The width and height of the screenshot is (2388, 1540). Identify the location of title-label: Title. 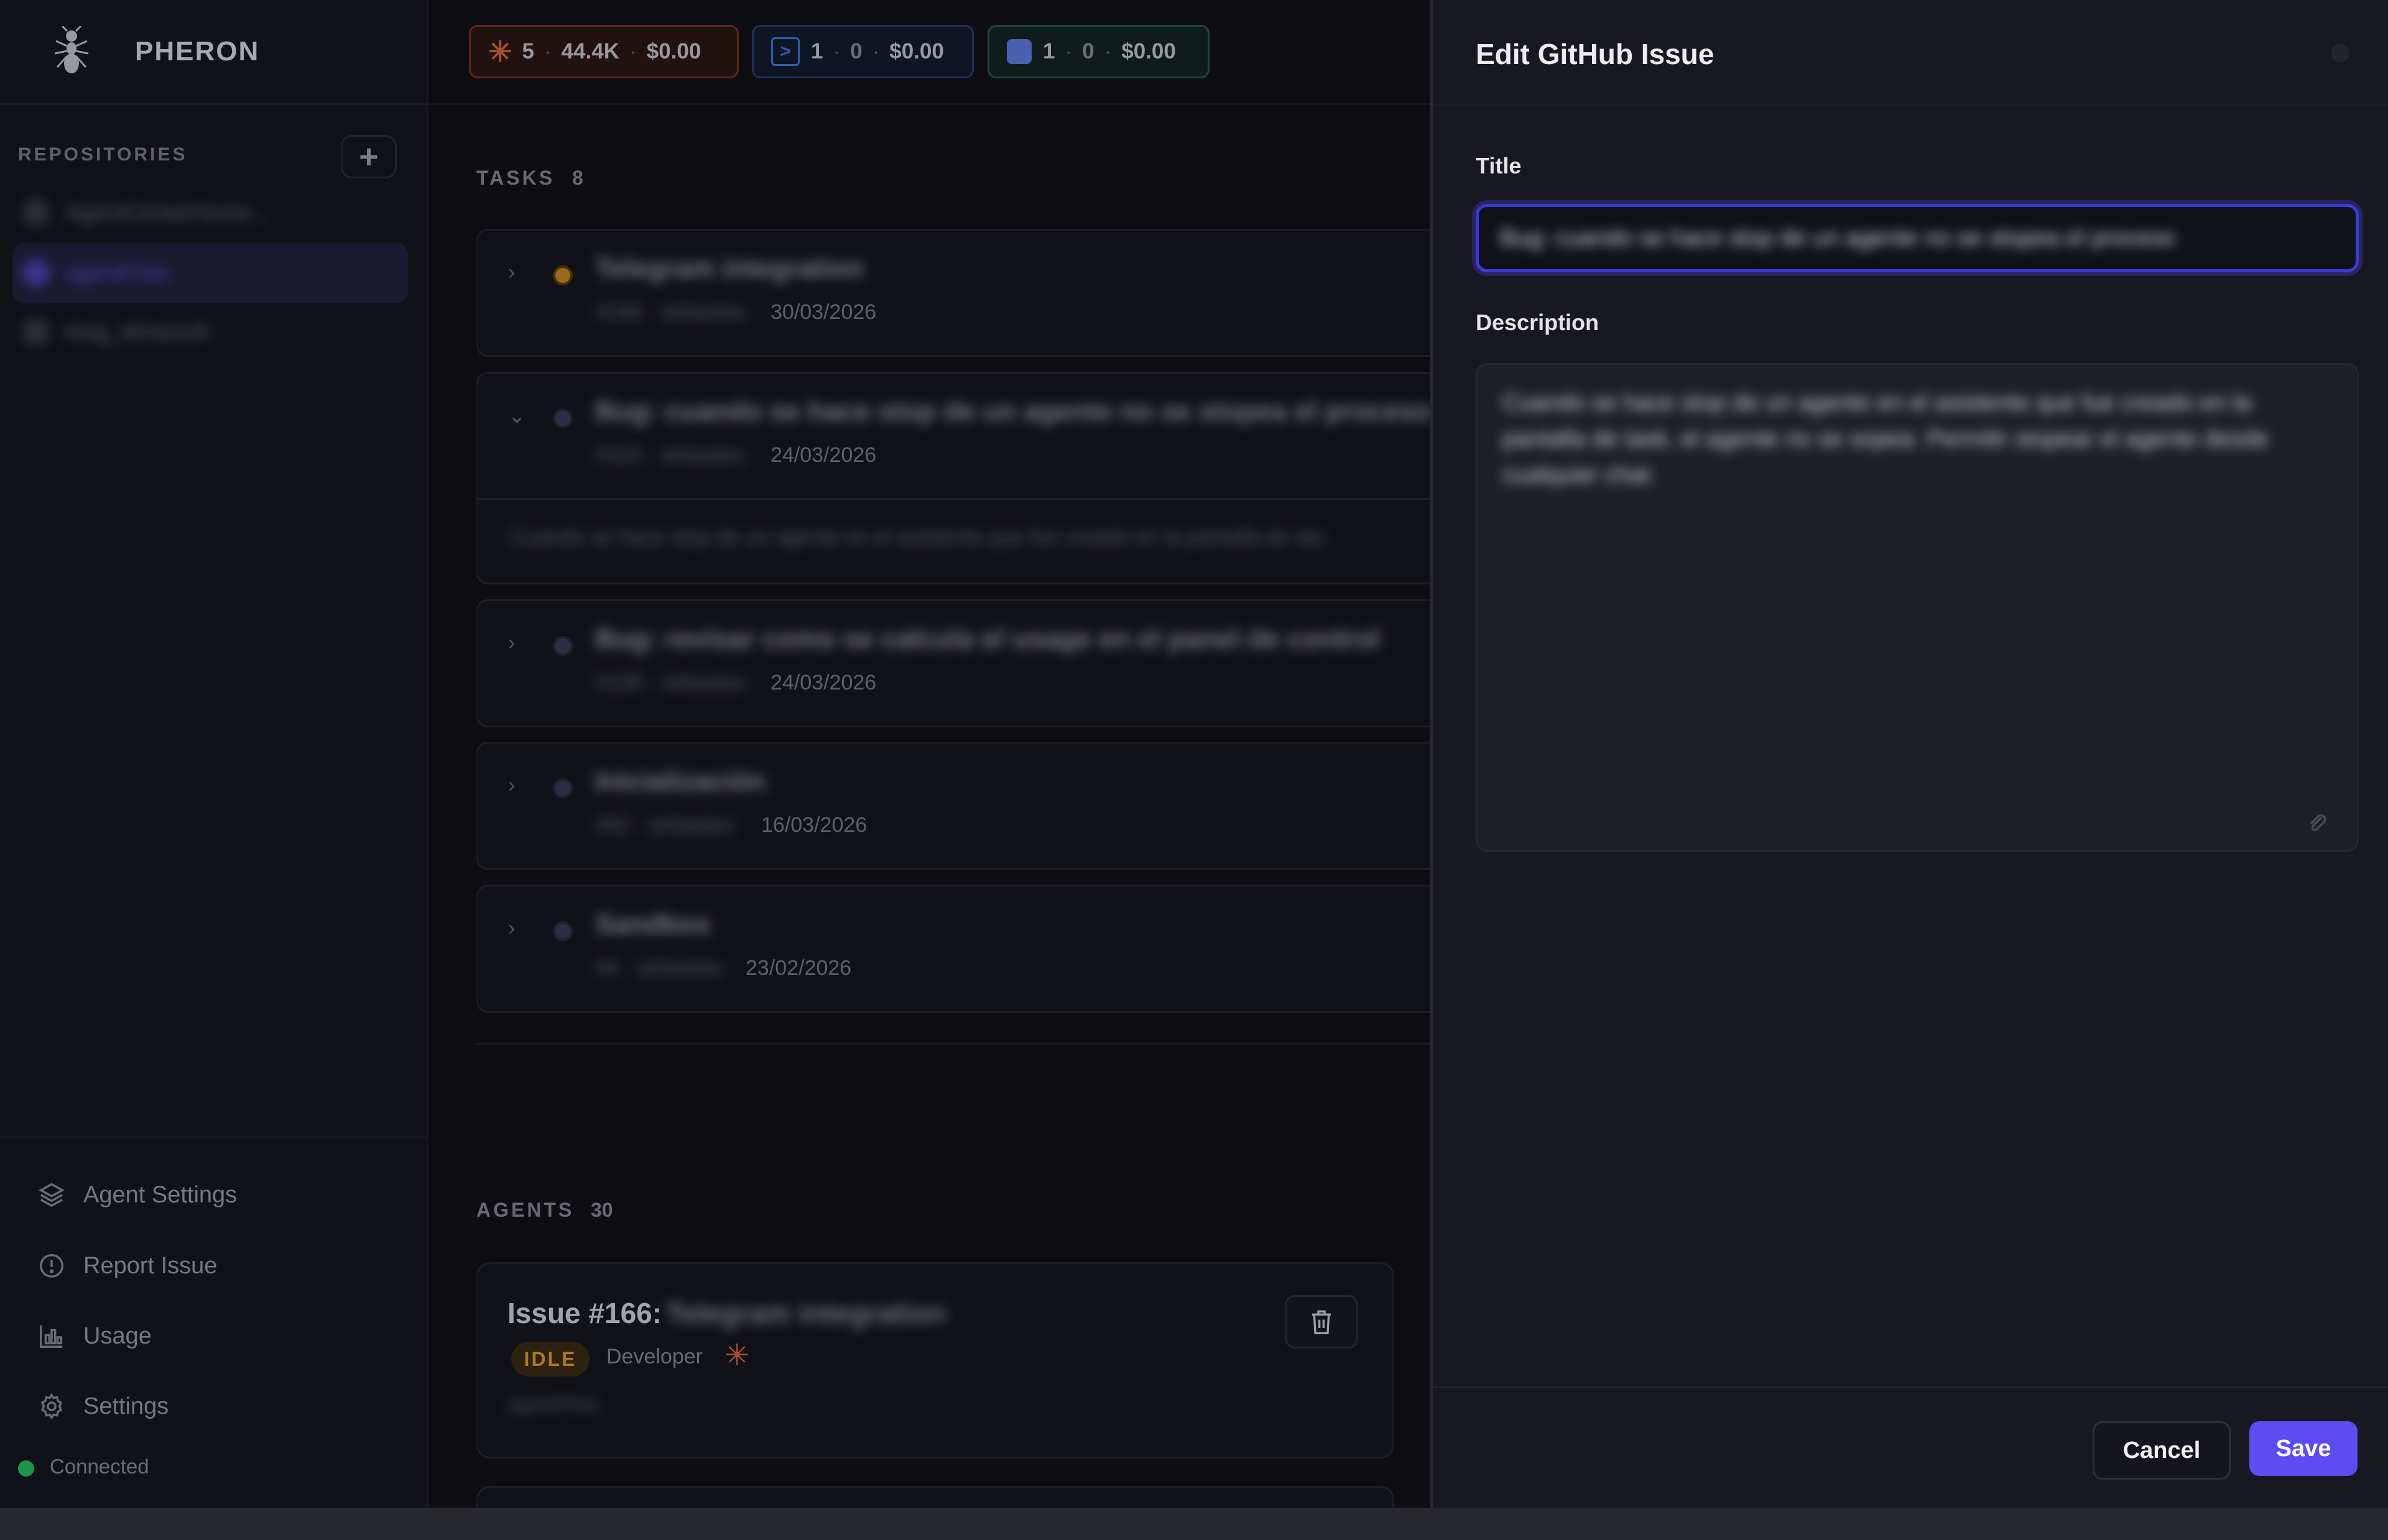
(1499, 165).